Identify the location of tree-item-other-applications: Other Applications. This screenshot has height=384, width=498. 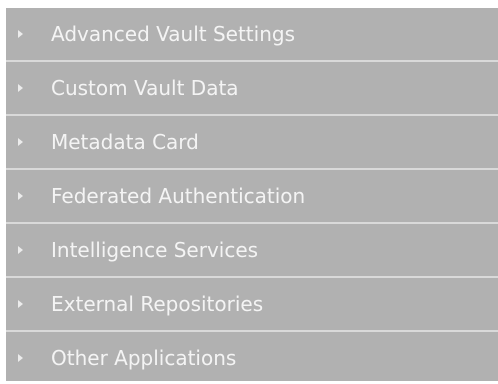
(252, 358).